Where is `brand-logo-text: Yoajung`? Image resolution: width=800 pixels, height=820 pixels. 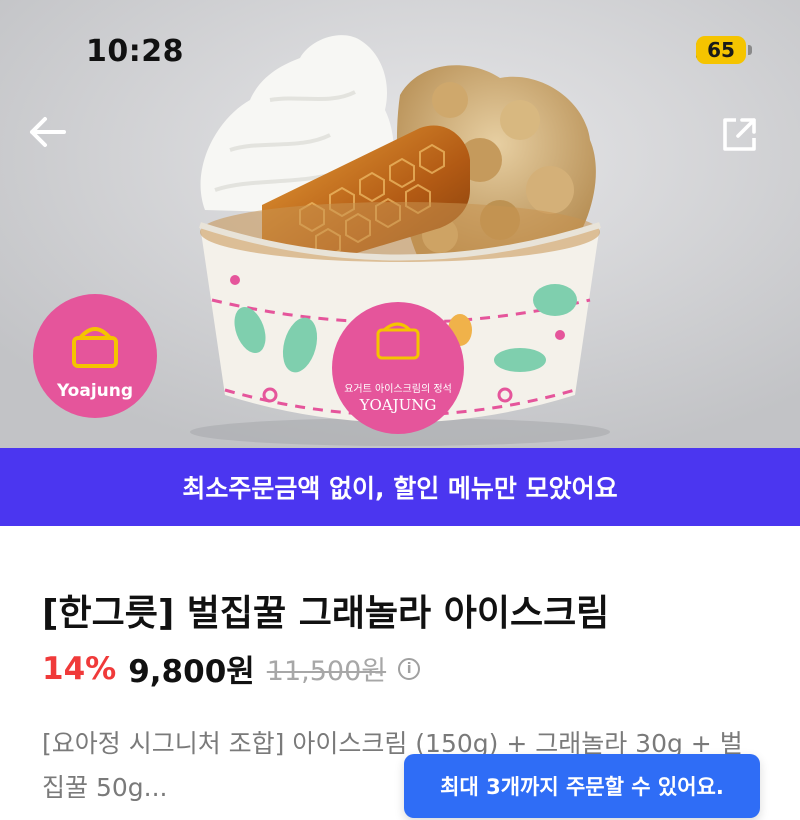 brand-logo-text: Yoajung is located at coordinates (94, 391).